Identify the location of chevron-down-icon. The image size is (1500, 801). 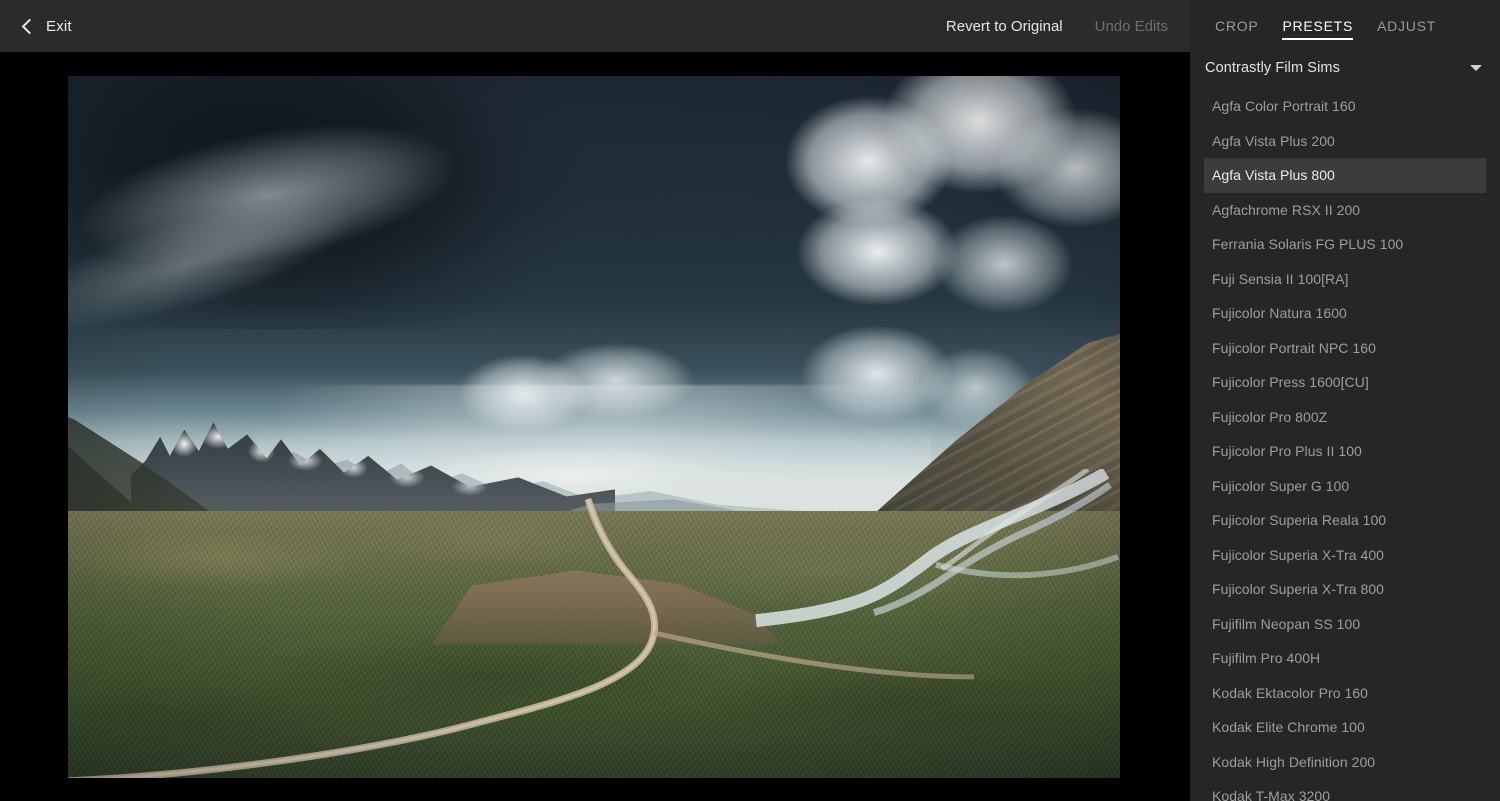
(1476, 68).